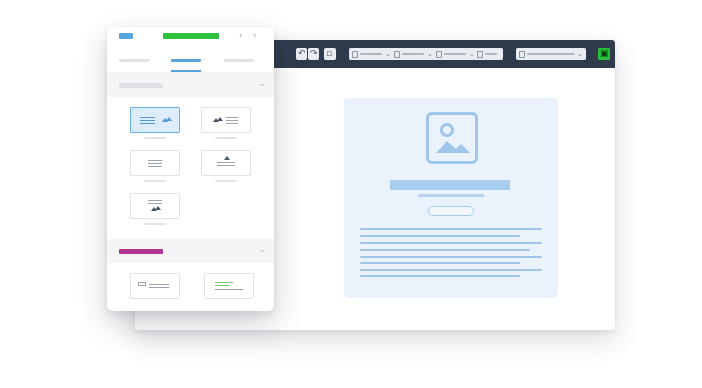 This screenshot has height=388, width=702. Describe the element at coordinates (451, 211) in the screenshot. I see `block-button` at that location.